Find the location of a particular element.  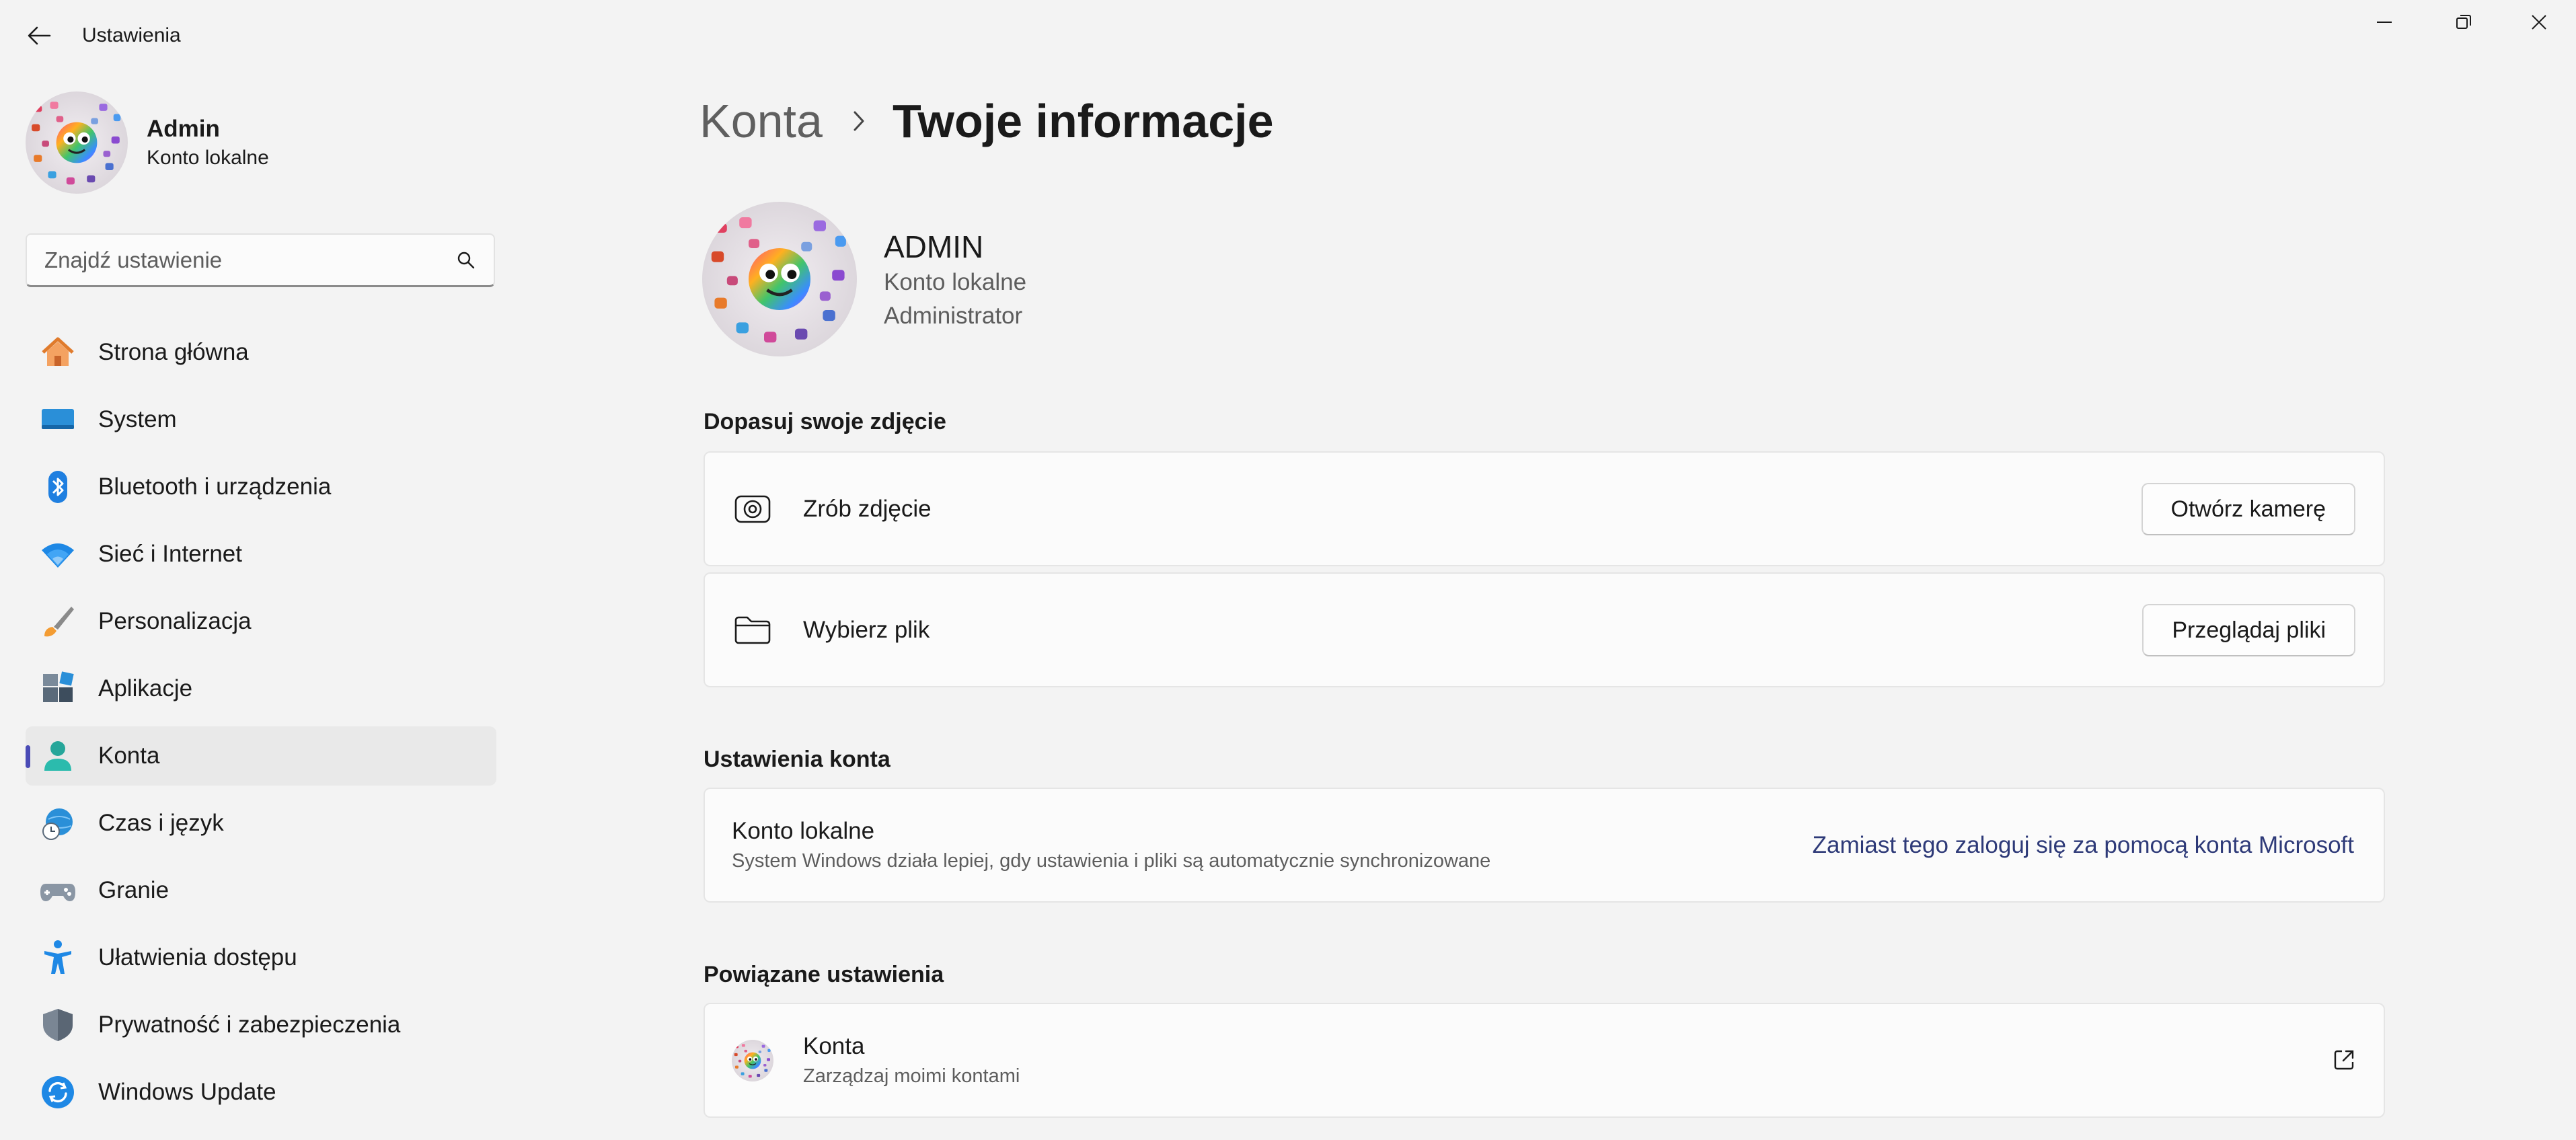

person-icon is located at coordinates (58, 756).